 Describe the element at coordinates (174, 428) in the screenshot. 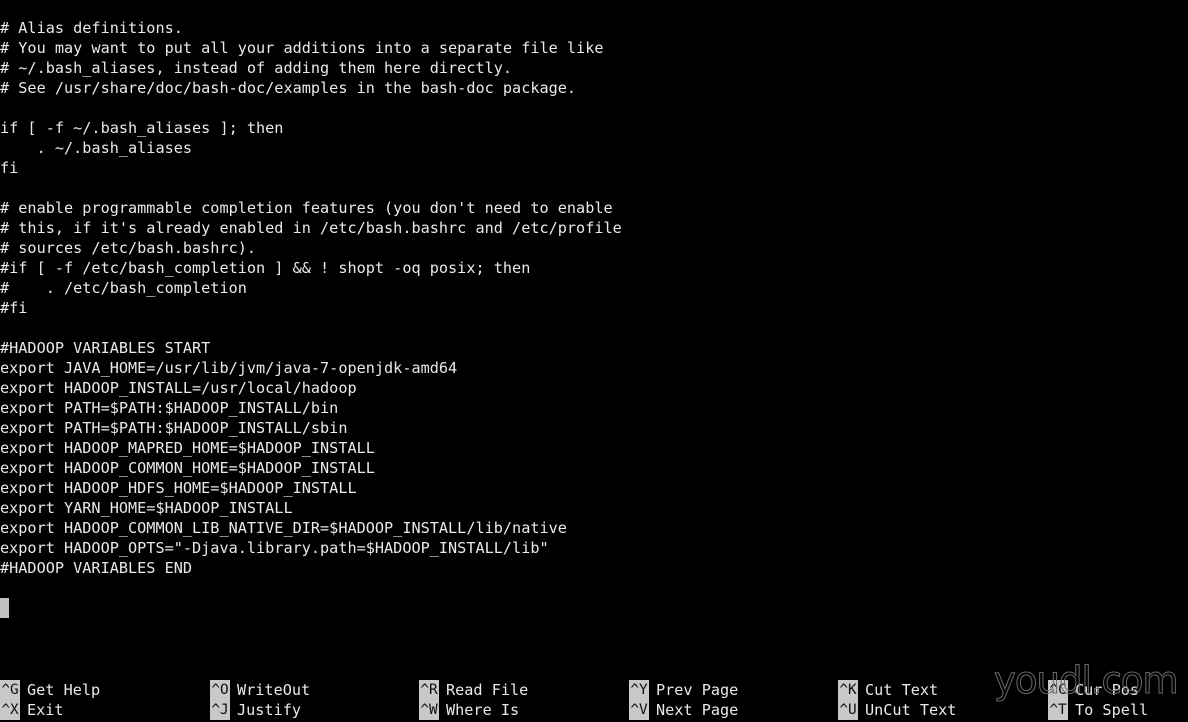

I see `editor-line: export PATH=$PATH:$HADOOP_INSTALL/sbin` at that location.